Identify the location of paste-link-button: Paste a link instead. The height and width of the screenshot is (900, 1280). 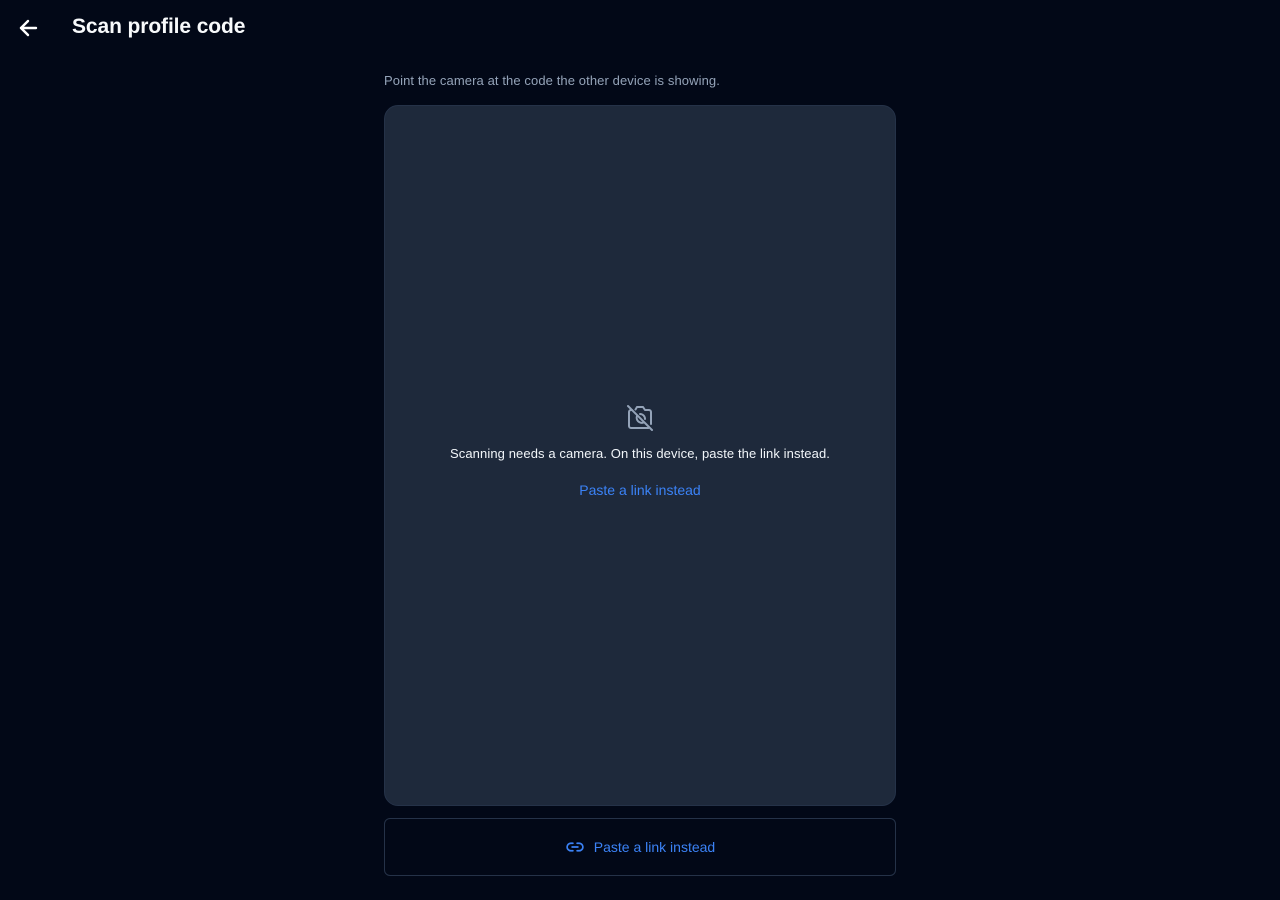
(640, 847).